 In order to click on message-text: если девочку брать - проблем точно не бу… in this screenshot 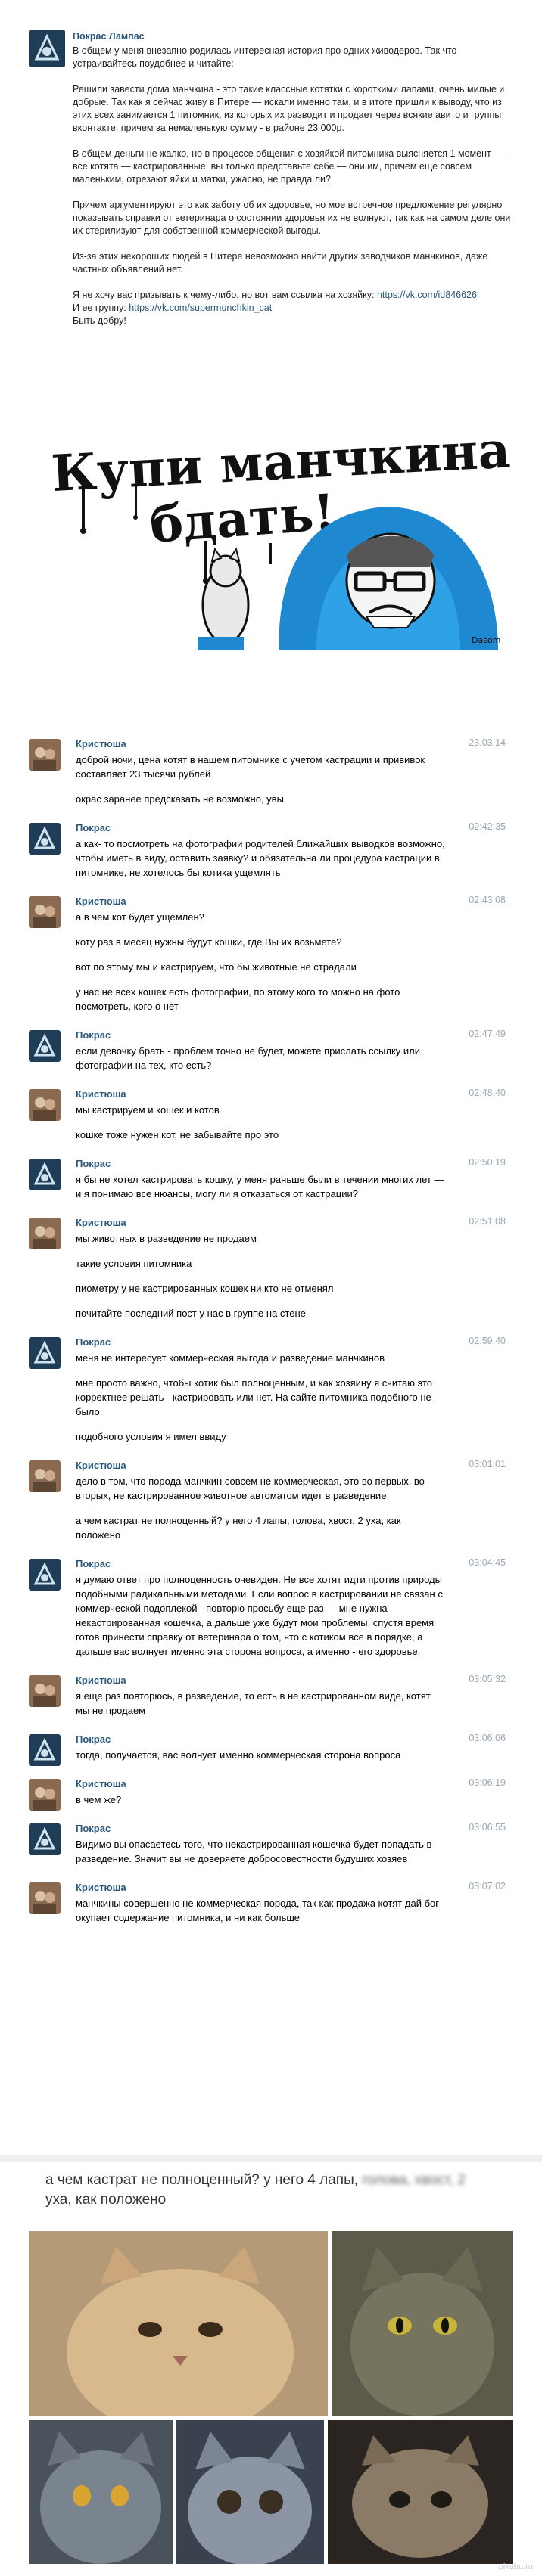, I will do `click(248, 1058)`.